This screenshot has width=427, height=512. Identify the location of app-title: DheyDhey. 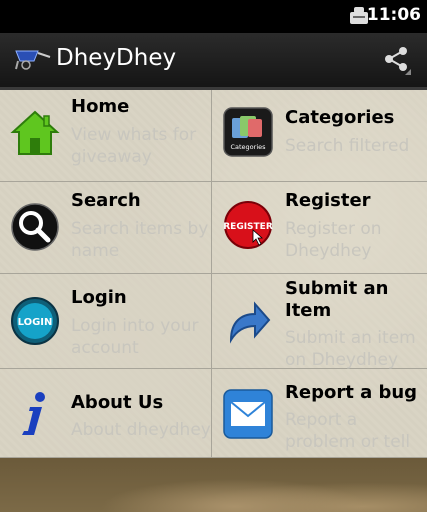
(116, 58).